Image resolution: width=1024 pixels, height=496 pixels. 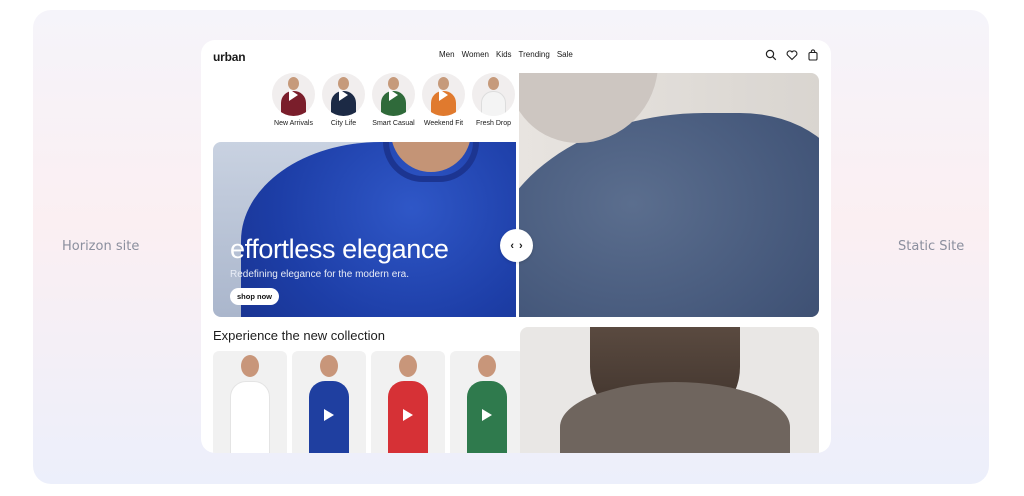 I want to click on chevron-left-icon: ‹, so click(x=512, y=245).